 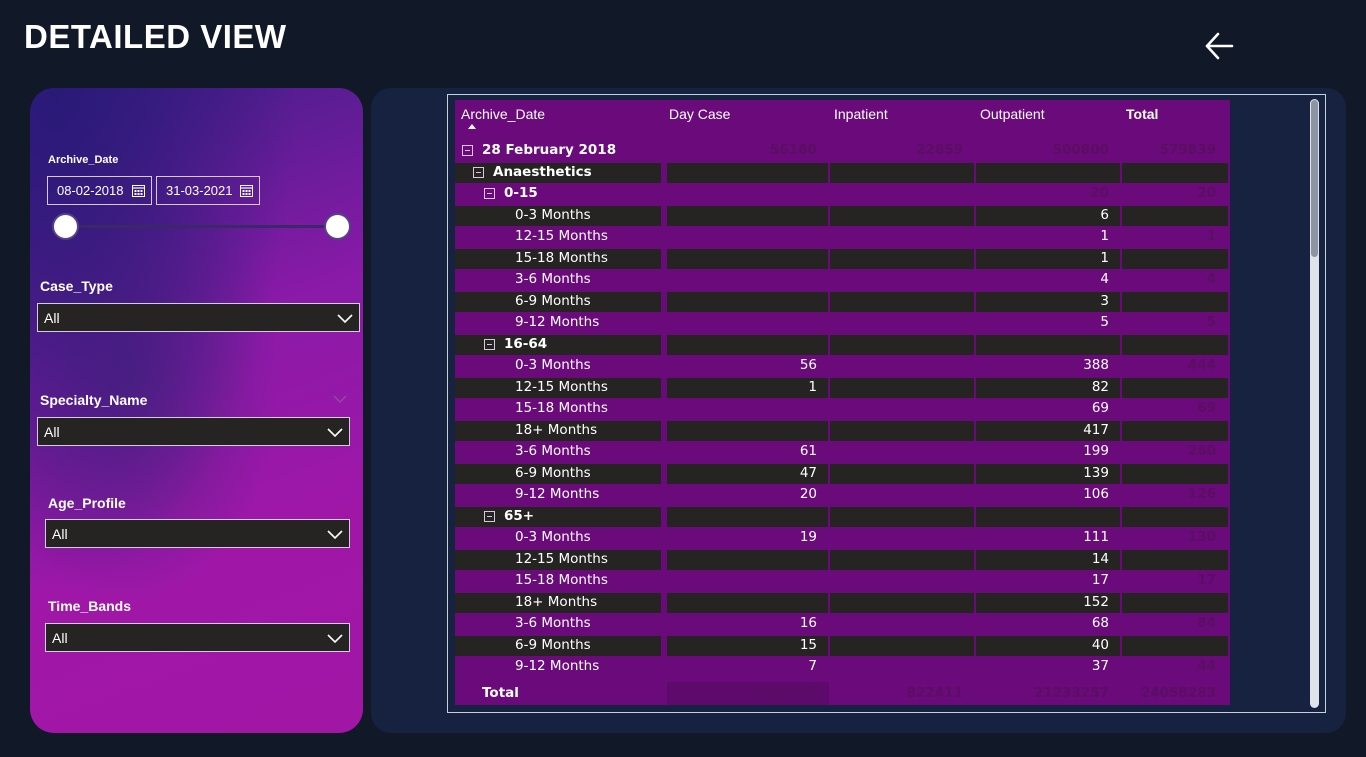 What do you see at coordinates (193, 431) in the screenshot?
I see `specialty-name-dropdown: All` at bounding box center [193, 431].